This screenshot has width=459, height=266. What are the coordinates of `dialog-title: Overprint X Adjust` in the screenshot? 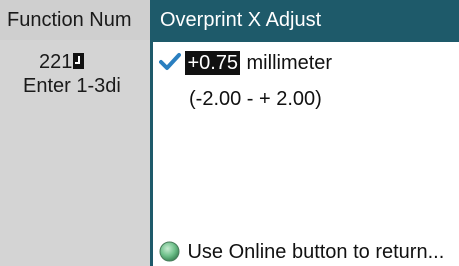 It's located at (241, 20).